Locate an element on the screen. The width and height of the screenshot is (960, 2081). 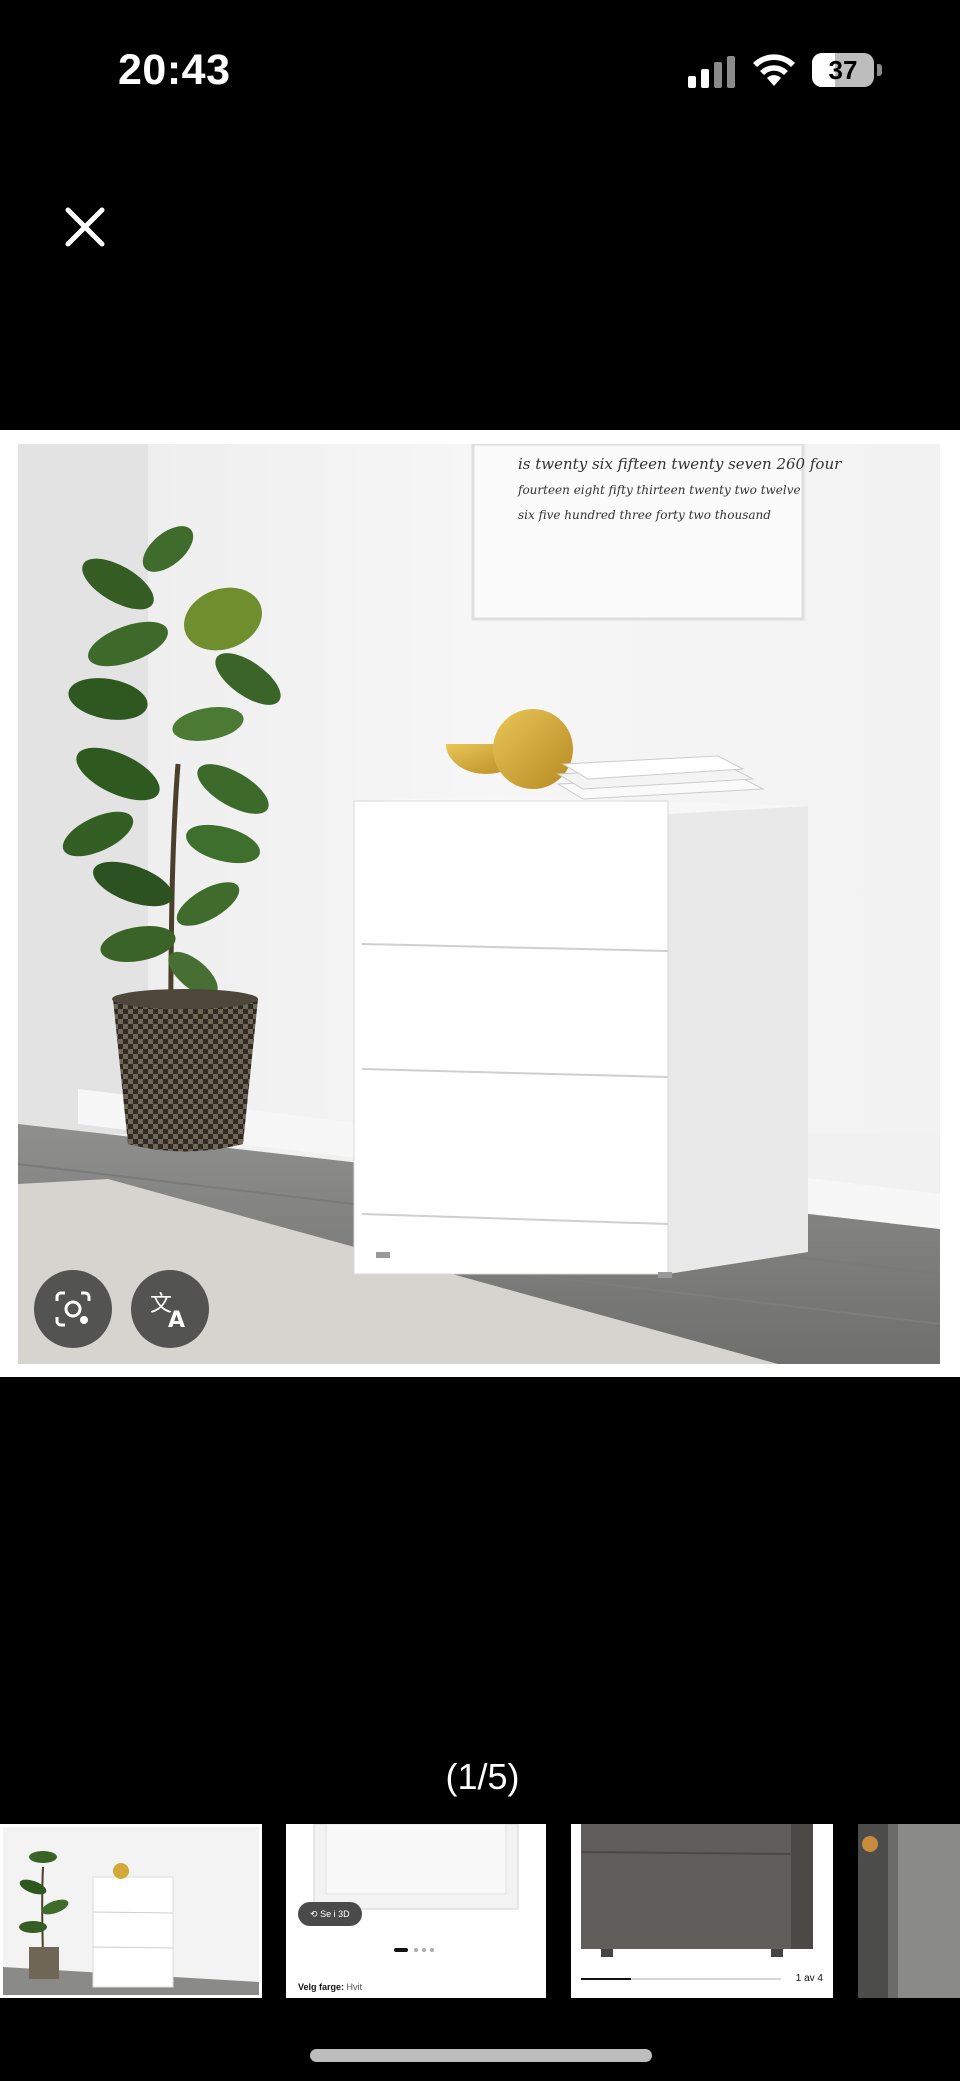
status-bar: 20:43 37 is located at coordinates (480, 70).